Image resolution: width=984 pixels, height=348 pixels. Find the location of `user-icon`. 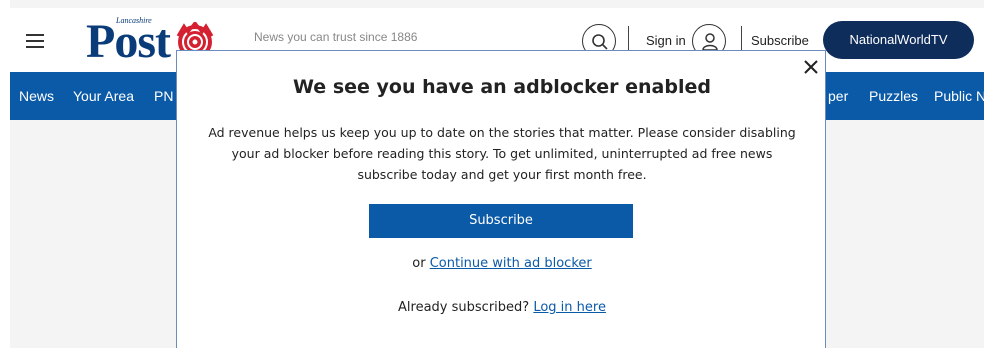

user-icon is located at coordinates (710, 42).